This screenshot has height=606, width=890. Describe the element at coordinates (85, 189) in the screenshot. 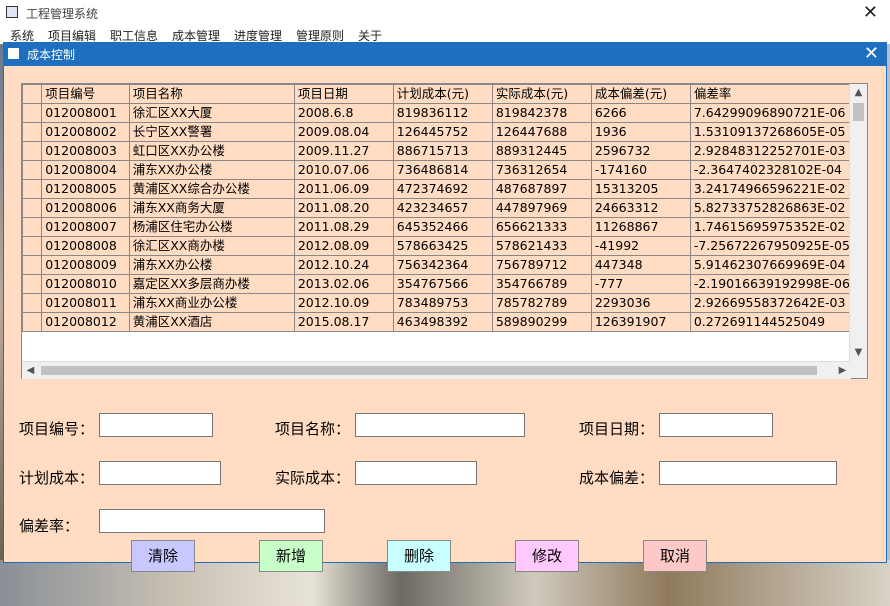

I see `table-cell: 012008005` at that location.